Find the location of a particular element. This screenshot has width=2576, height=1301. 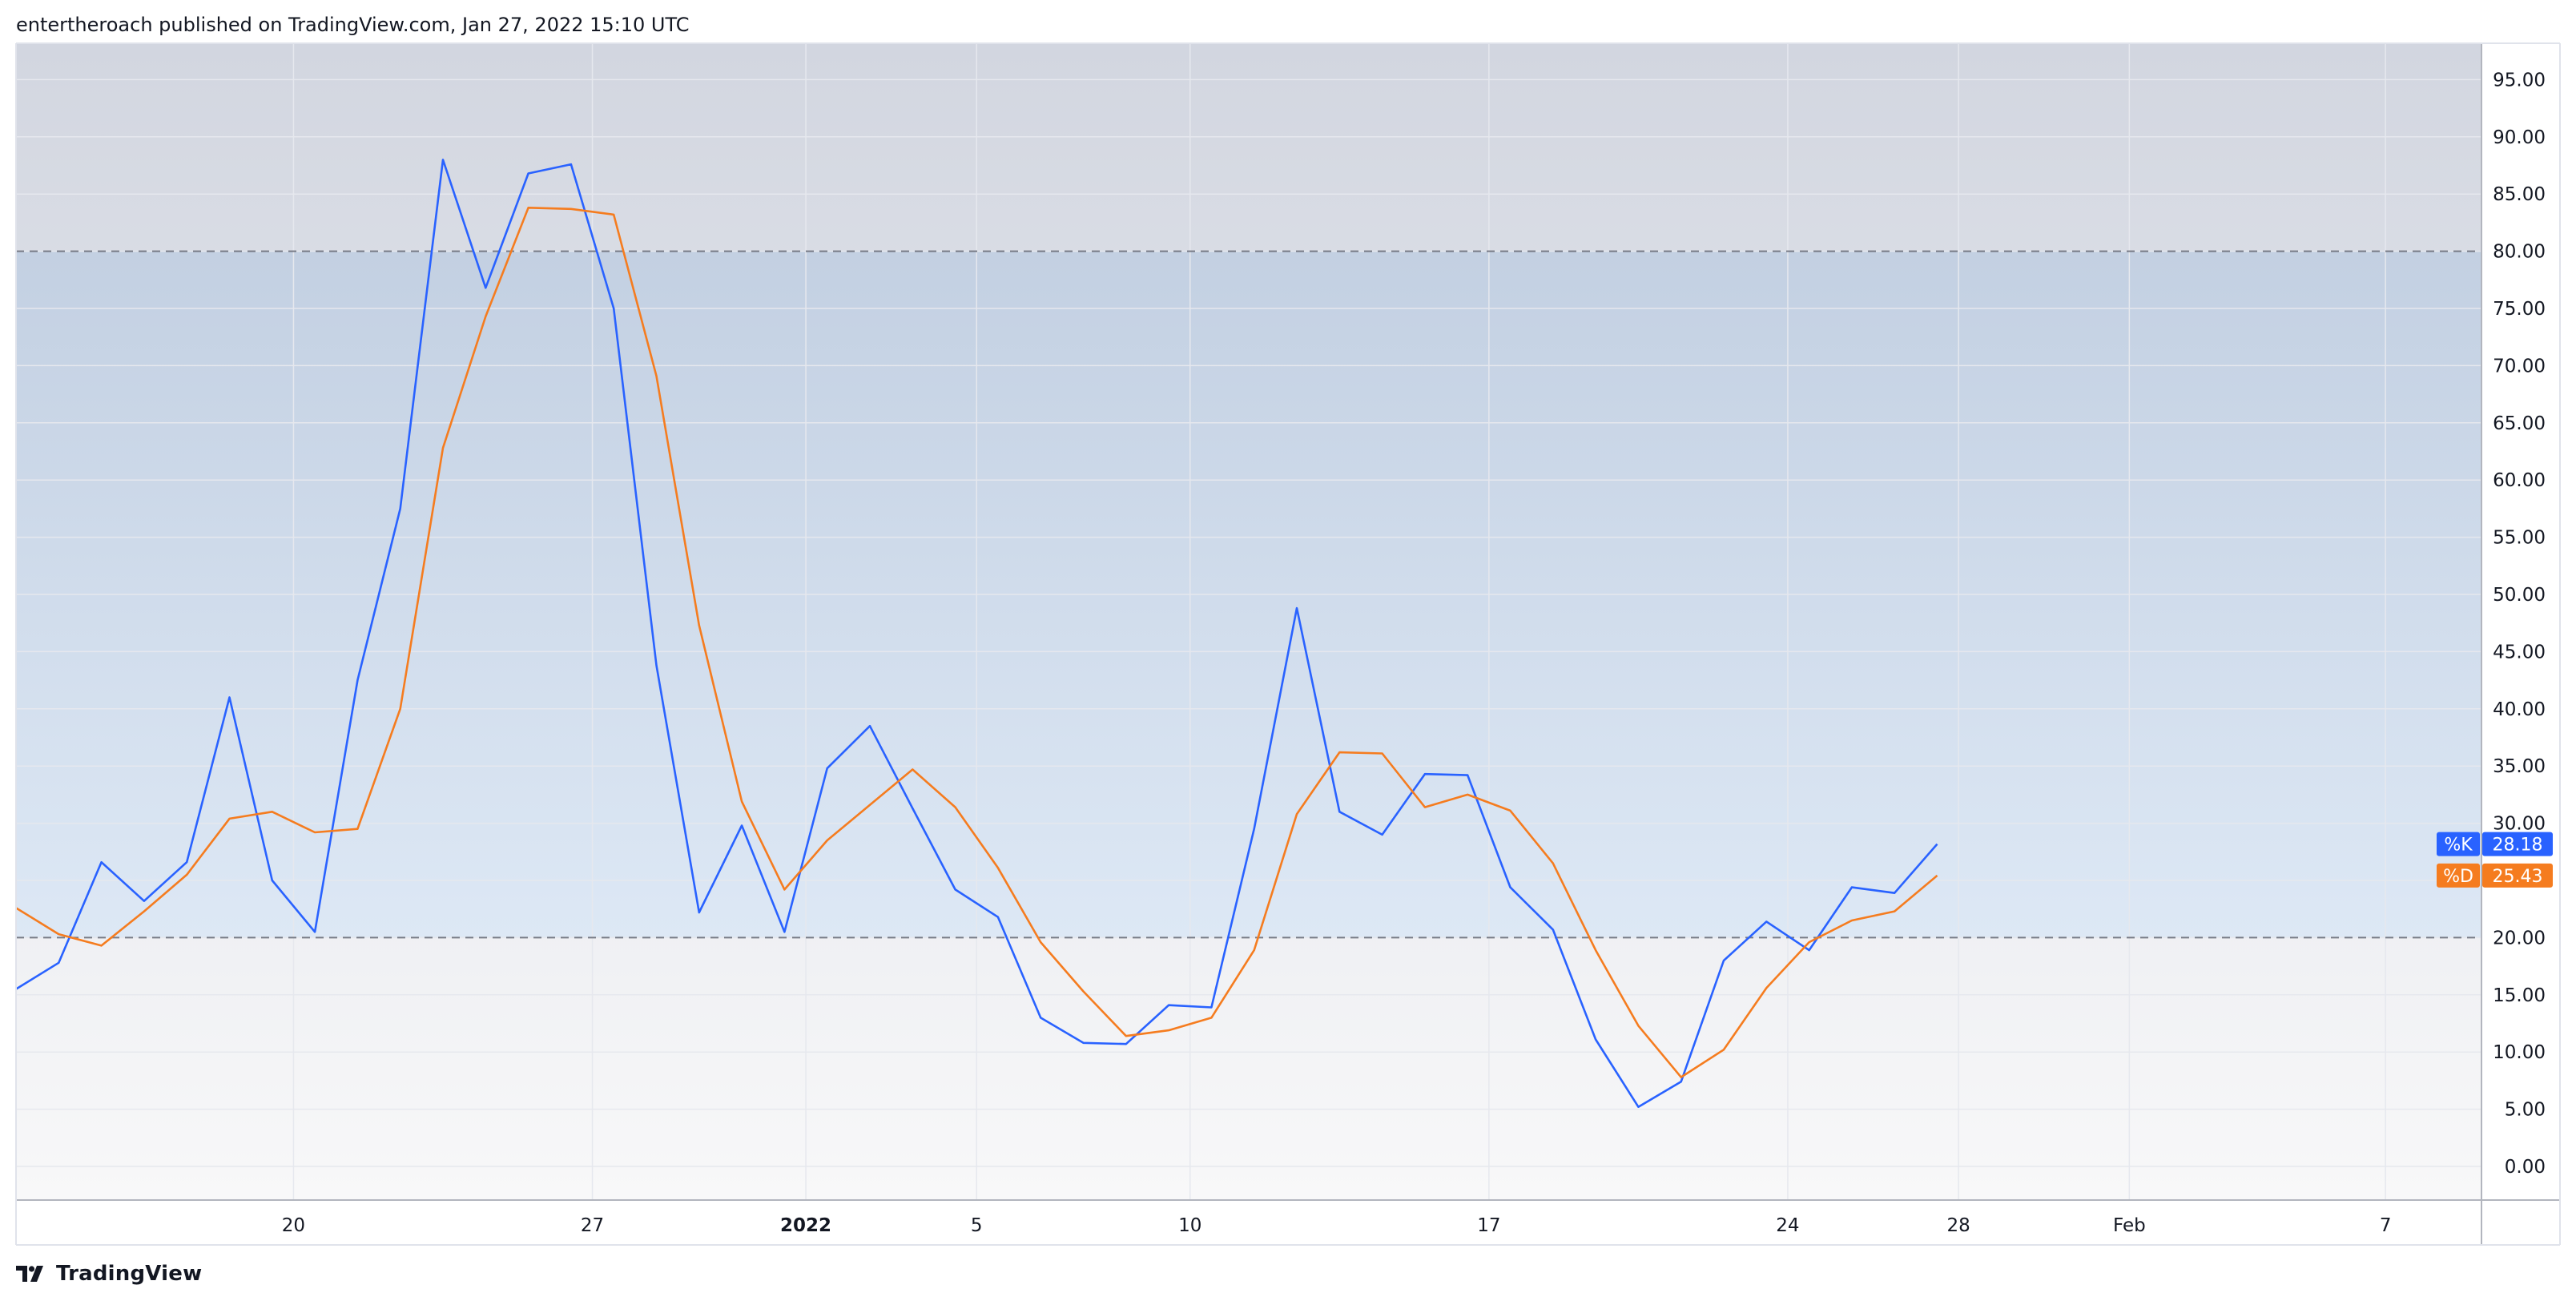

y-tick-label: 30.00 is located at coordinates (2520, 824).